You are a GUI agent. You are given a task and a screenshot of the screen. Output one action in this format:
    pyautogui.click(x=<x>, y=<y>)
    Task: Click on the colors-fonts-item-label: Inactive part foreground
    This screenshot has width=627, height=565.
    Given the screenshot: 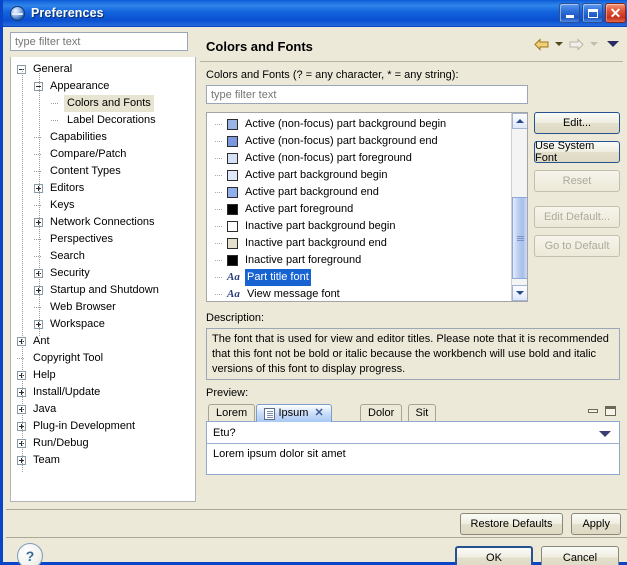 What is the action you would take?
    pyautogui.click(x=303, y=260)
    